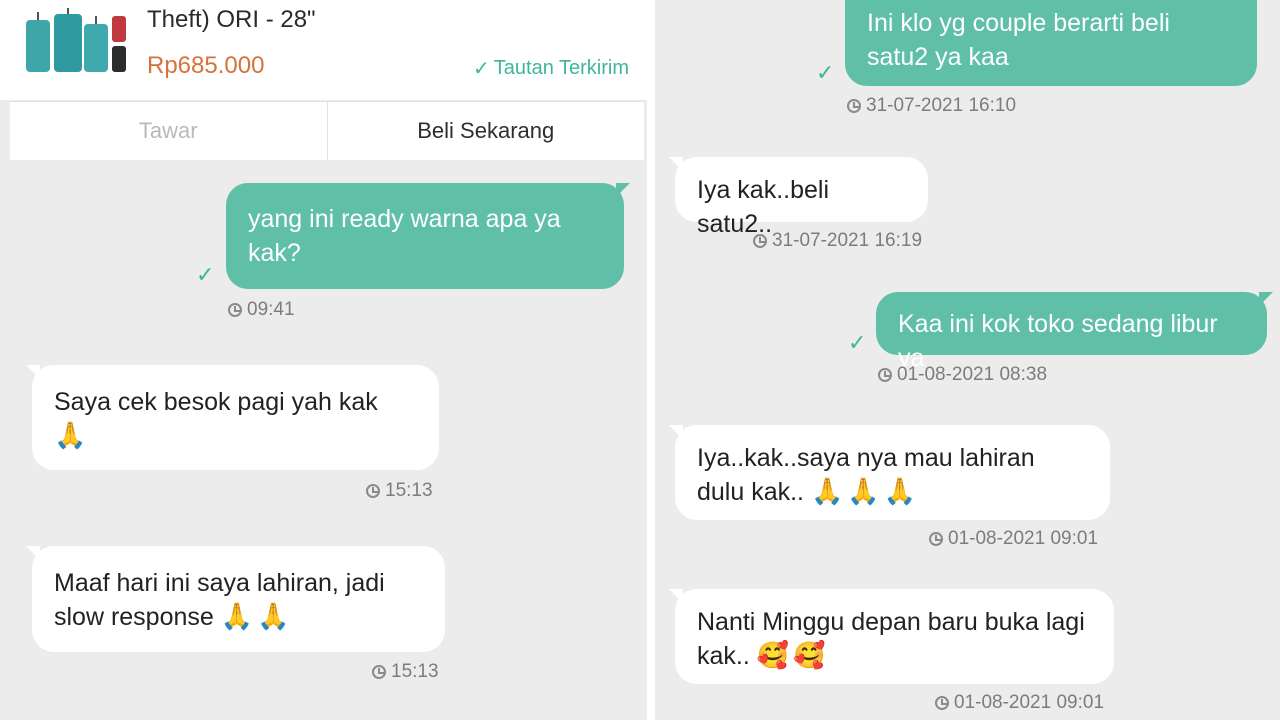  Describe the element at coordinates (798, 197) in the screenshot. I see `message-bubble-incoming: Iya kak..beli satu2..` at that location.